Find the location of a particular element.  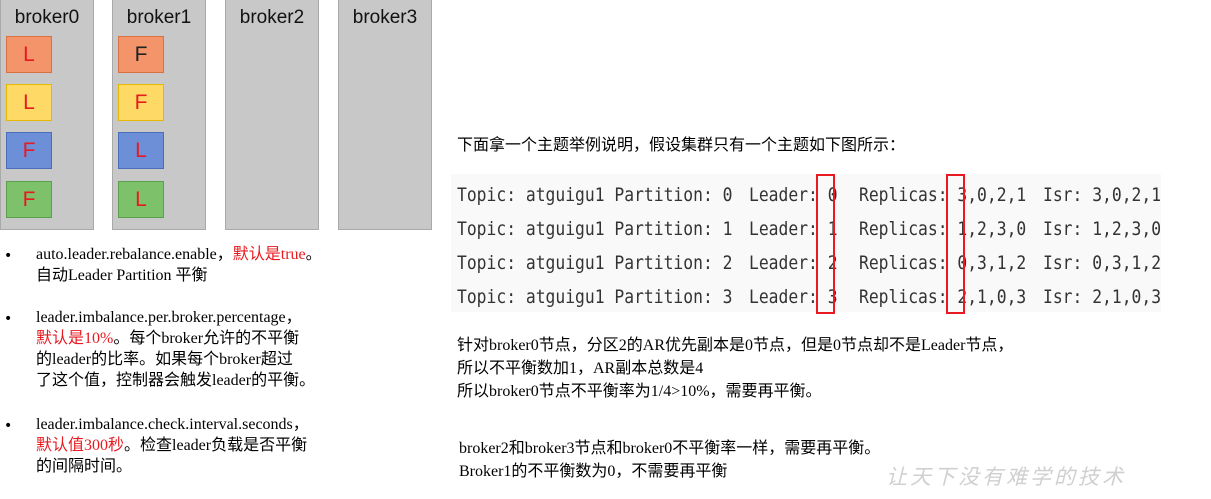

broker0-partition-1: L is located at coordinates (29, 102).